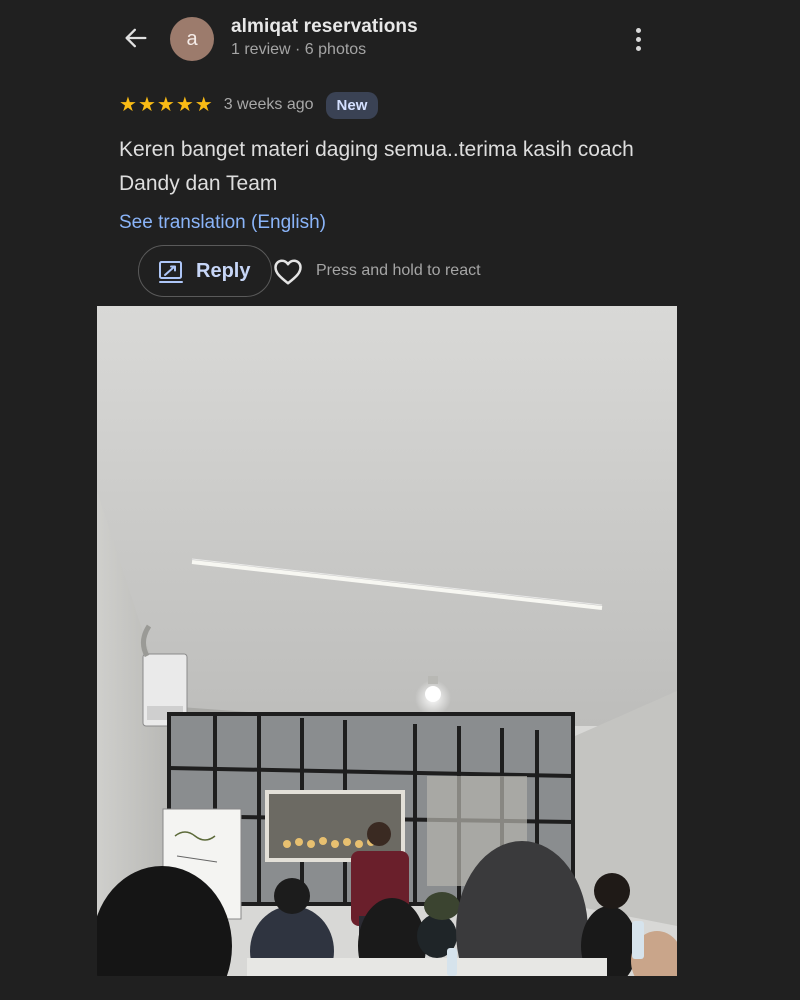  Describe the element at coordinates (223, 270) in the screenshot. I see `reply-label: Reply` at that location.